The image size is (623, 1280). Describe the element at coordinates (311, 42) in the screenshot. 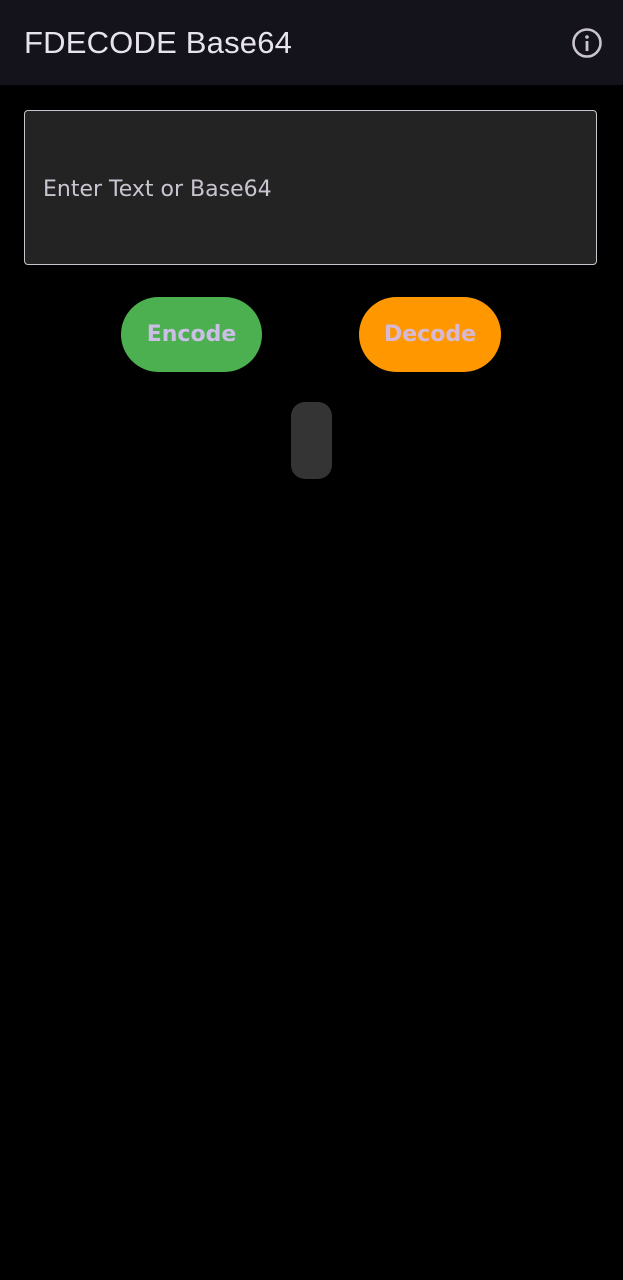

I see `top-app-bar: FDECODE Base64` at that location.